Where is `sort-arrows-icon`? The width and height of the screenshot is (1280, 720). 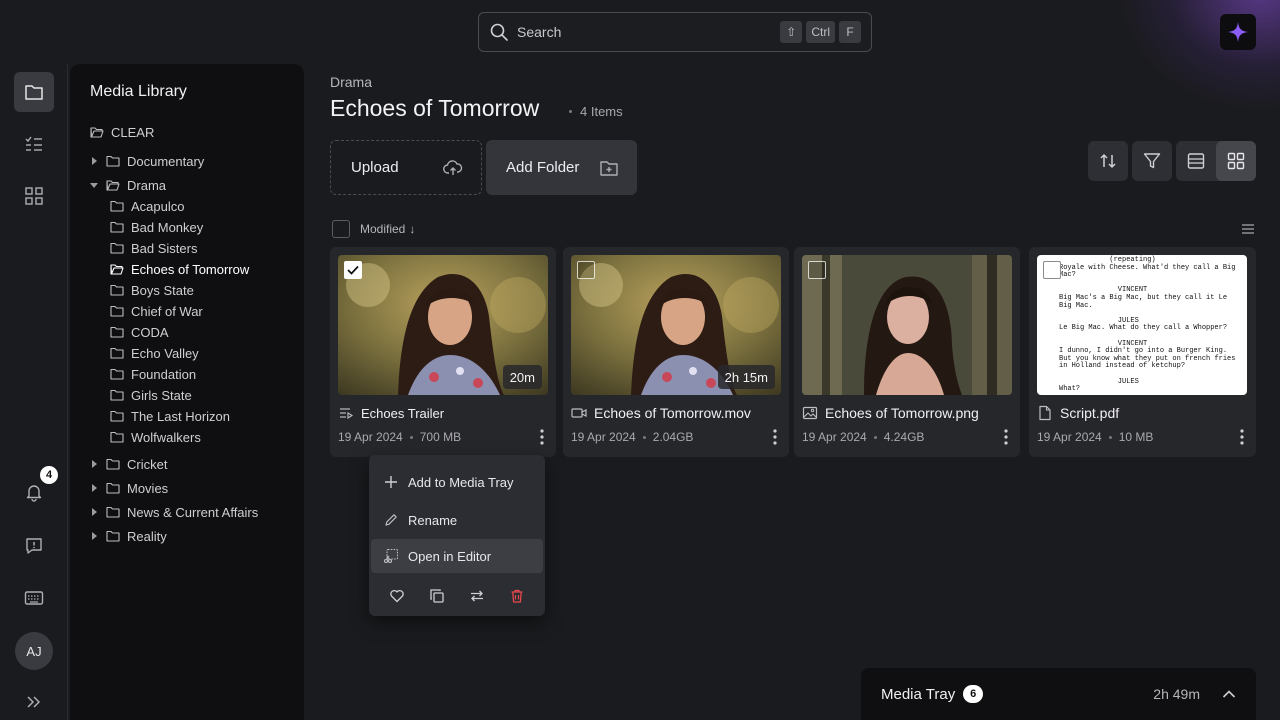
sort-arrows-icon is located at coordinates (1108, 161).